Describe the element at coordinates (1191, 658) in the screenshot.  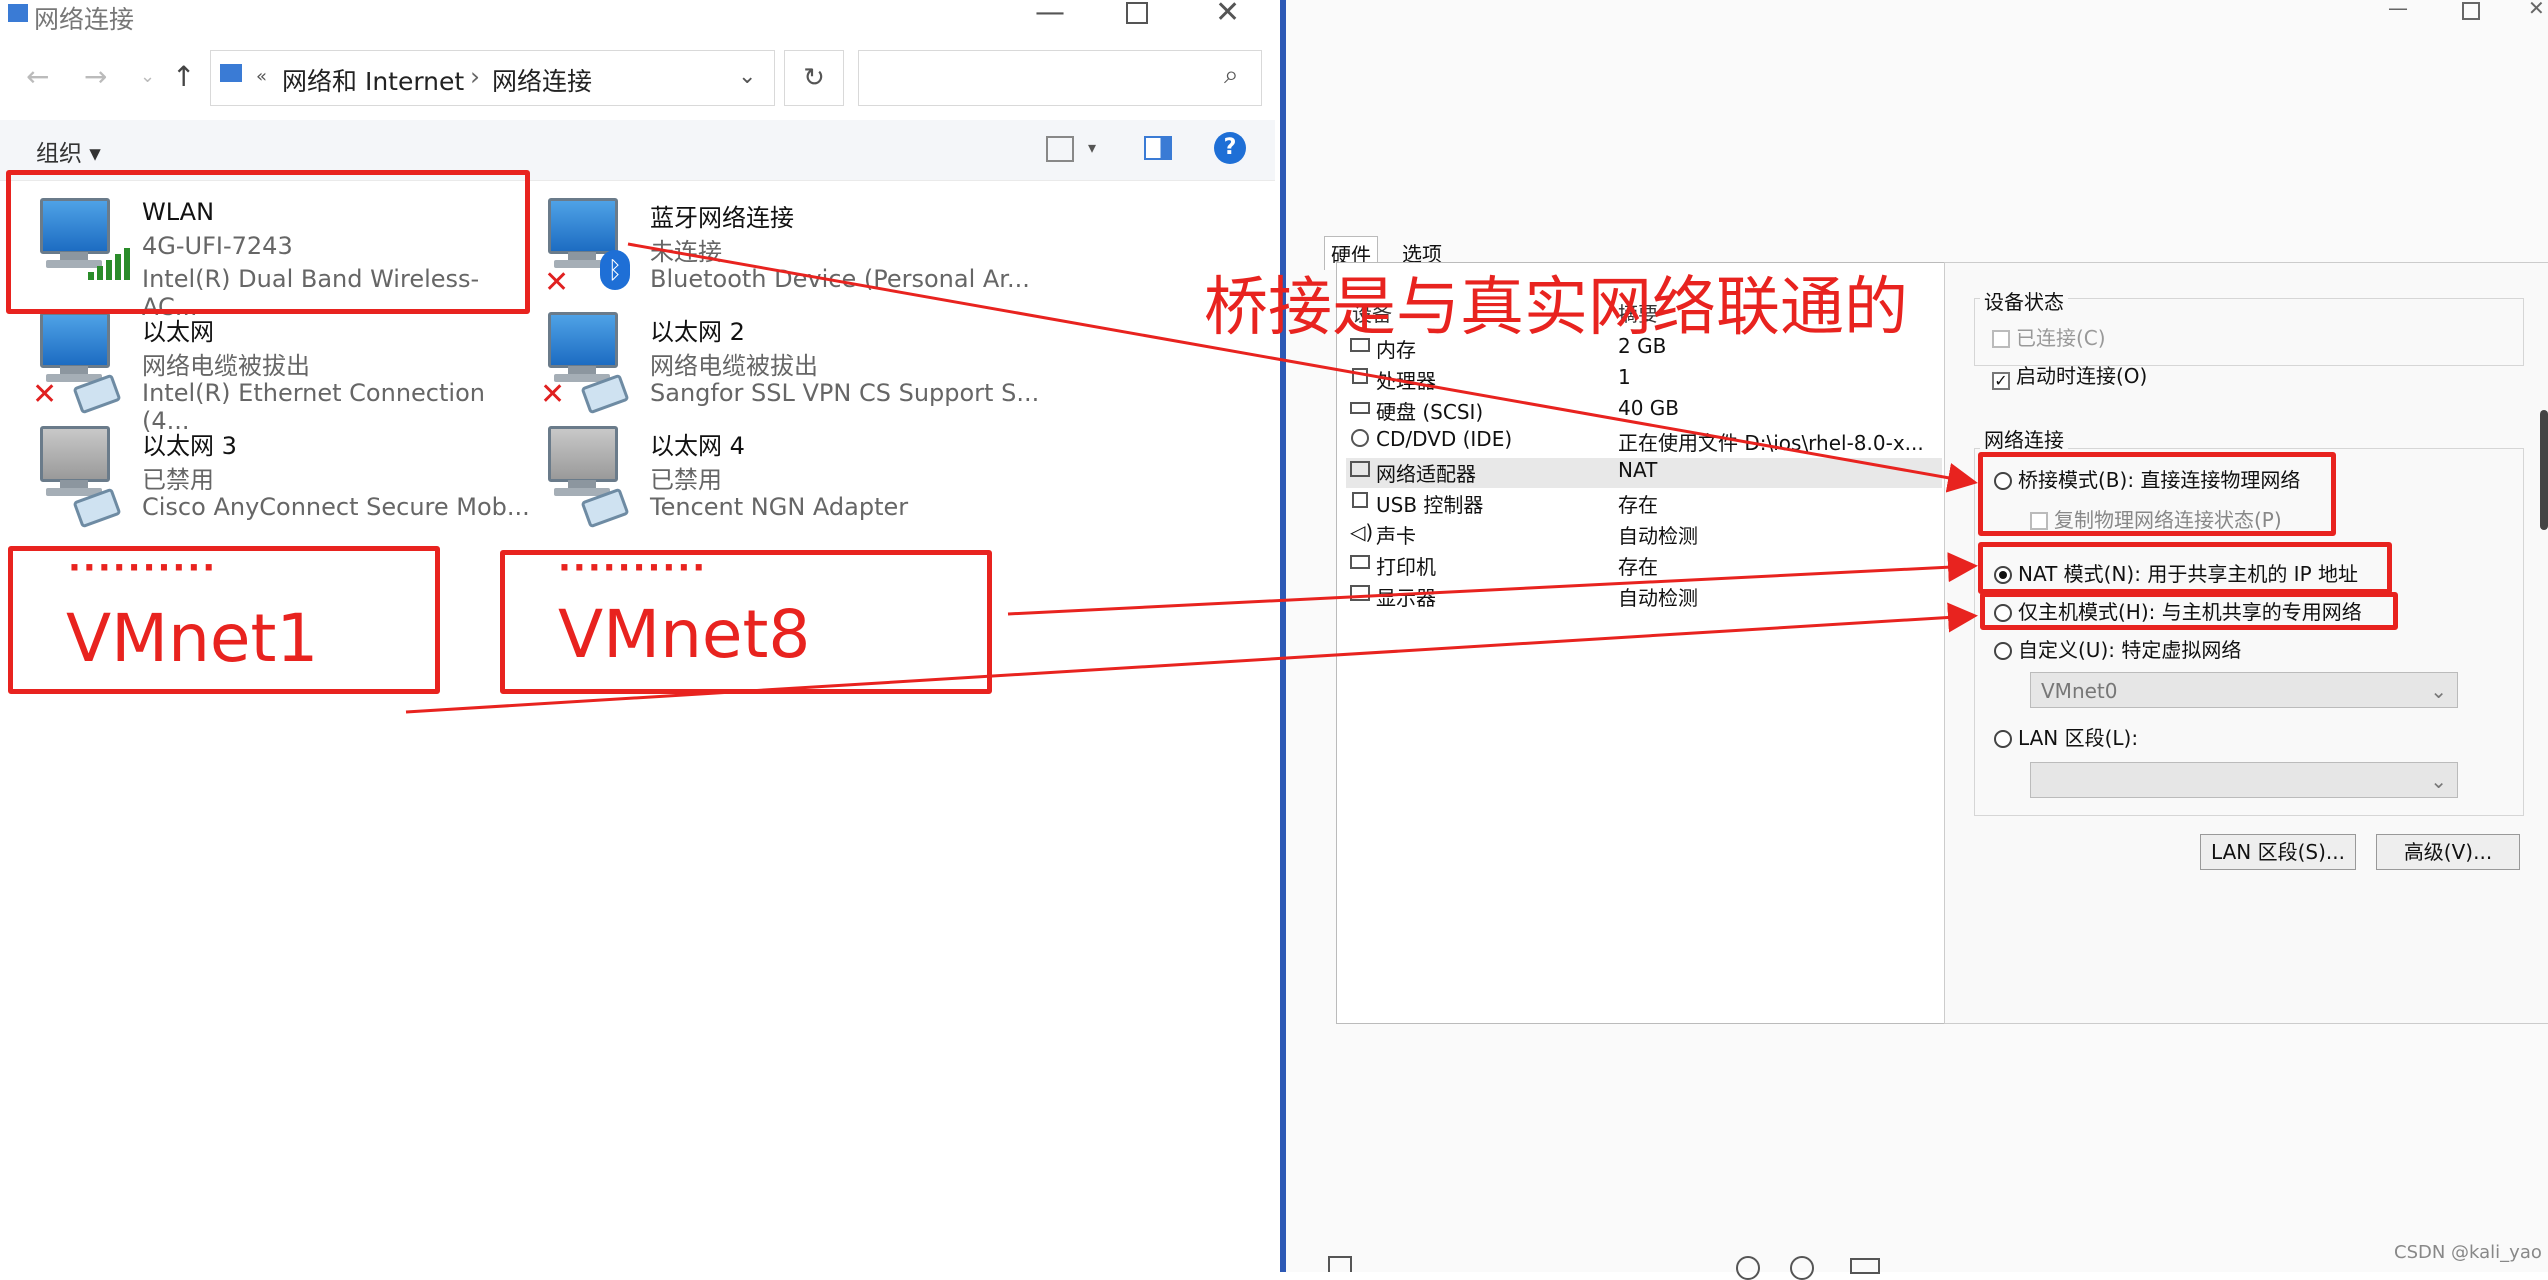
I see `arrow-to-host-only` at that location.